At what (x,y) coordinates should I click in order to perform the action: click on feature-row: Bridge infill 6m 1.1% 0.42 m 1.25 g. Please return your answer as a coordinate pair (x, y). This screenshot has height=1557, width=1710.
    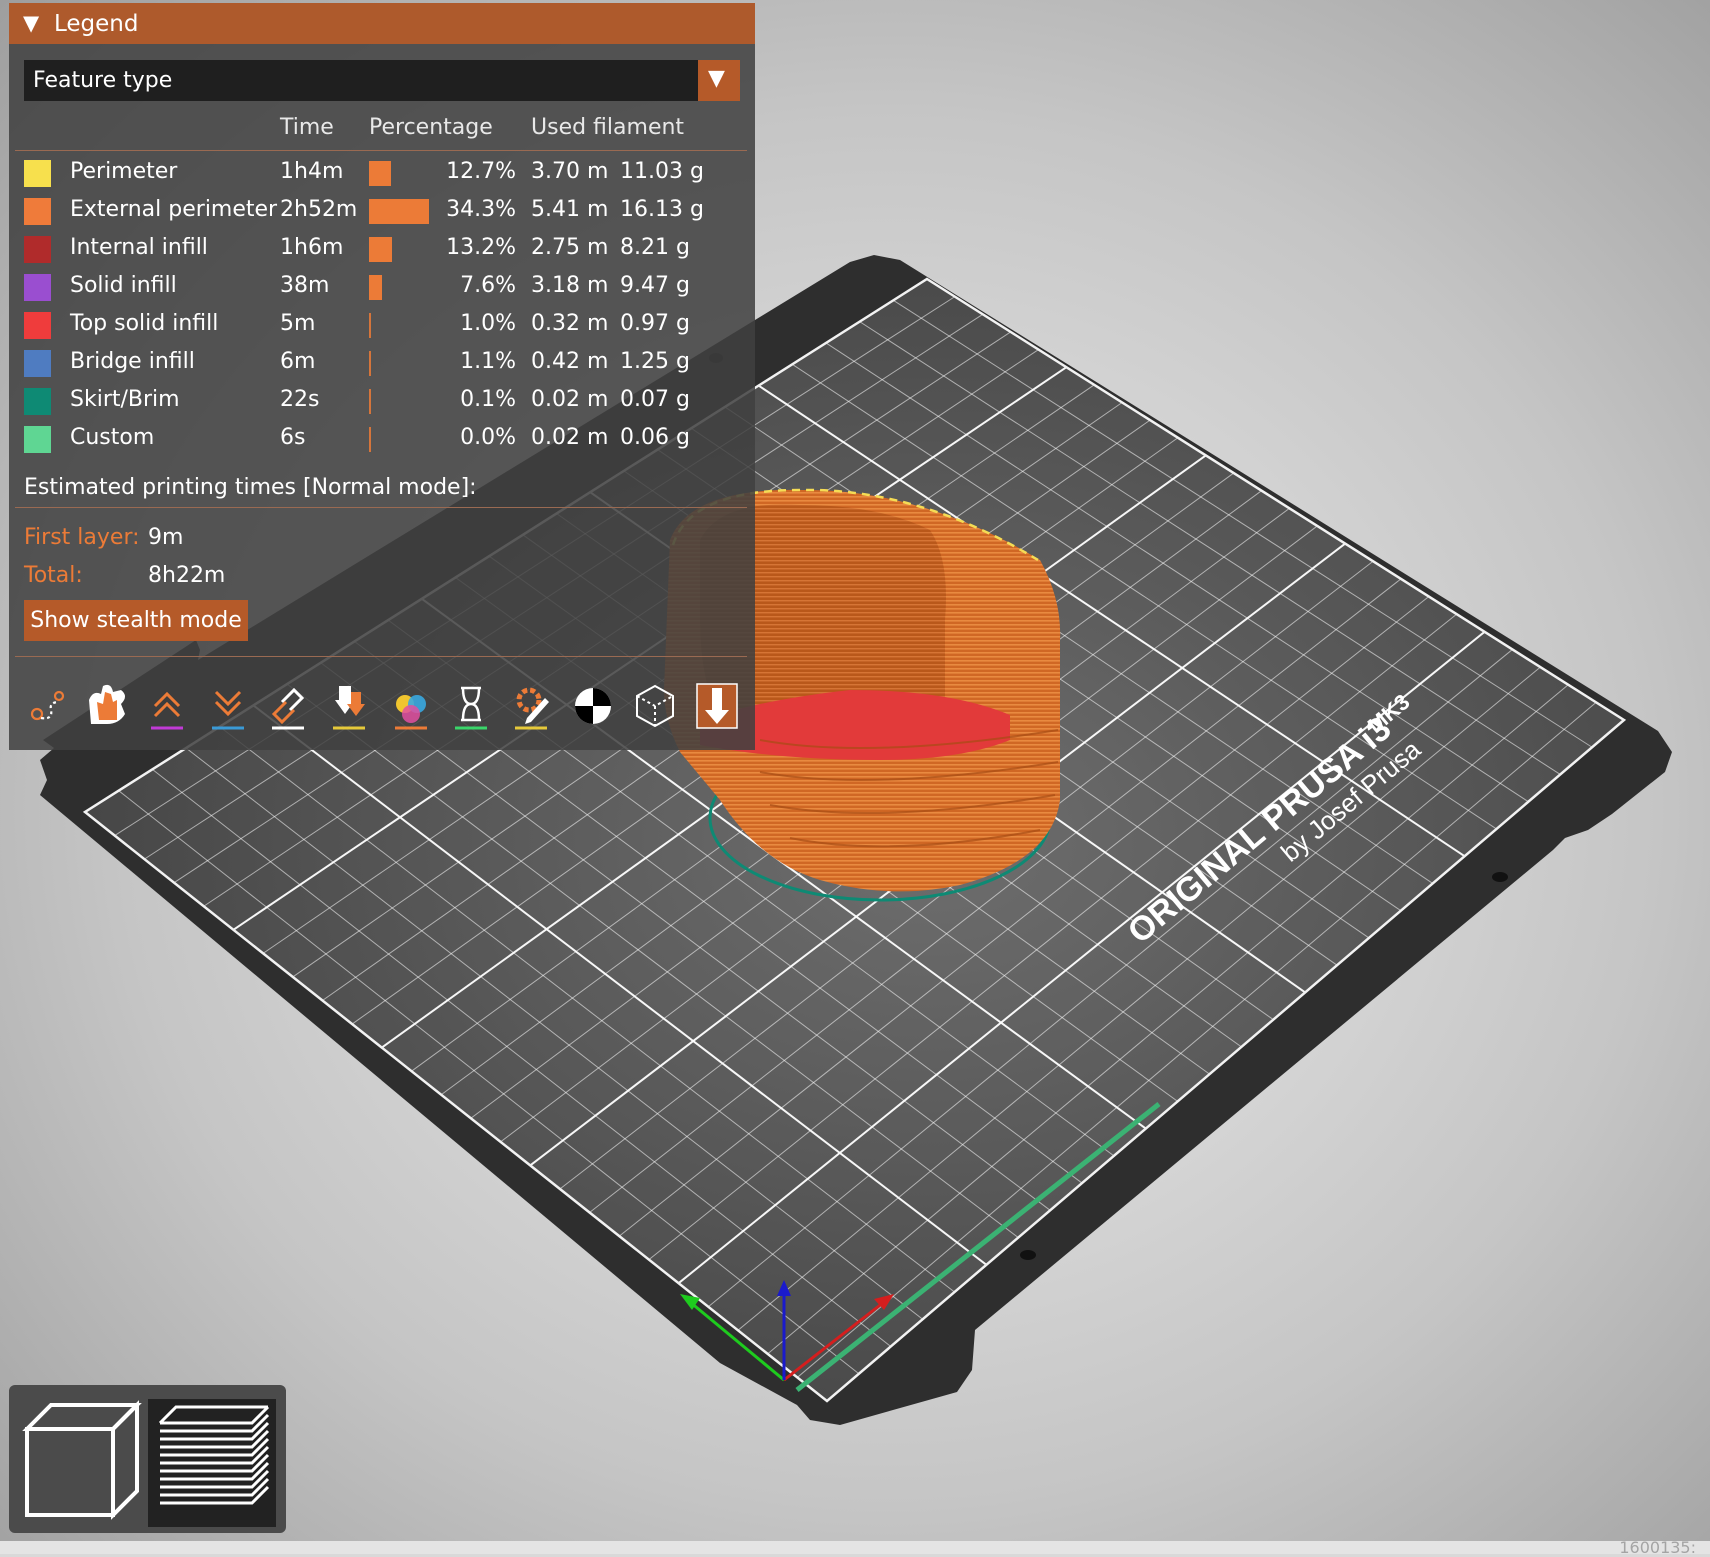
    Looking at the image, I should click on (382, 362).